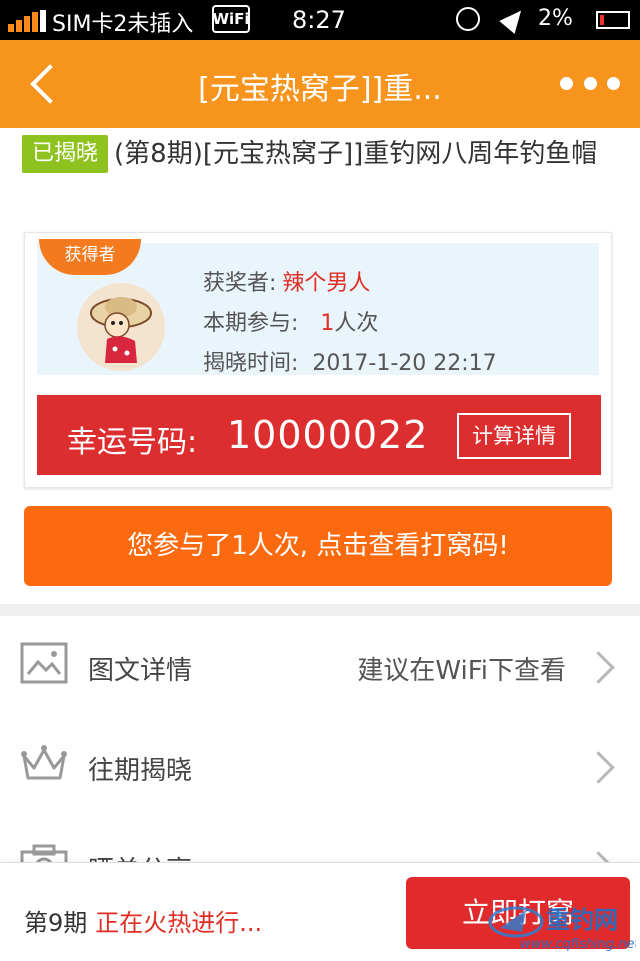 This screenshot has height=961, width=640. What do you see at coordinates (65, 154) in the screenshot?
I see `status-badge: 已揭晓` at bounding box center [65, 154].